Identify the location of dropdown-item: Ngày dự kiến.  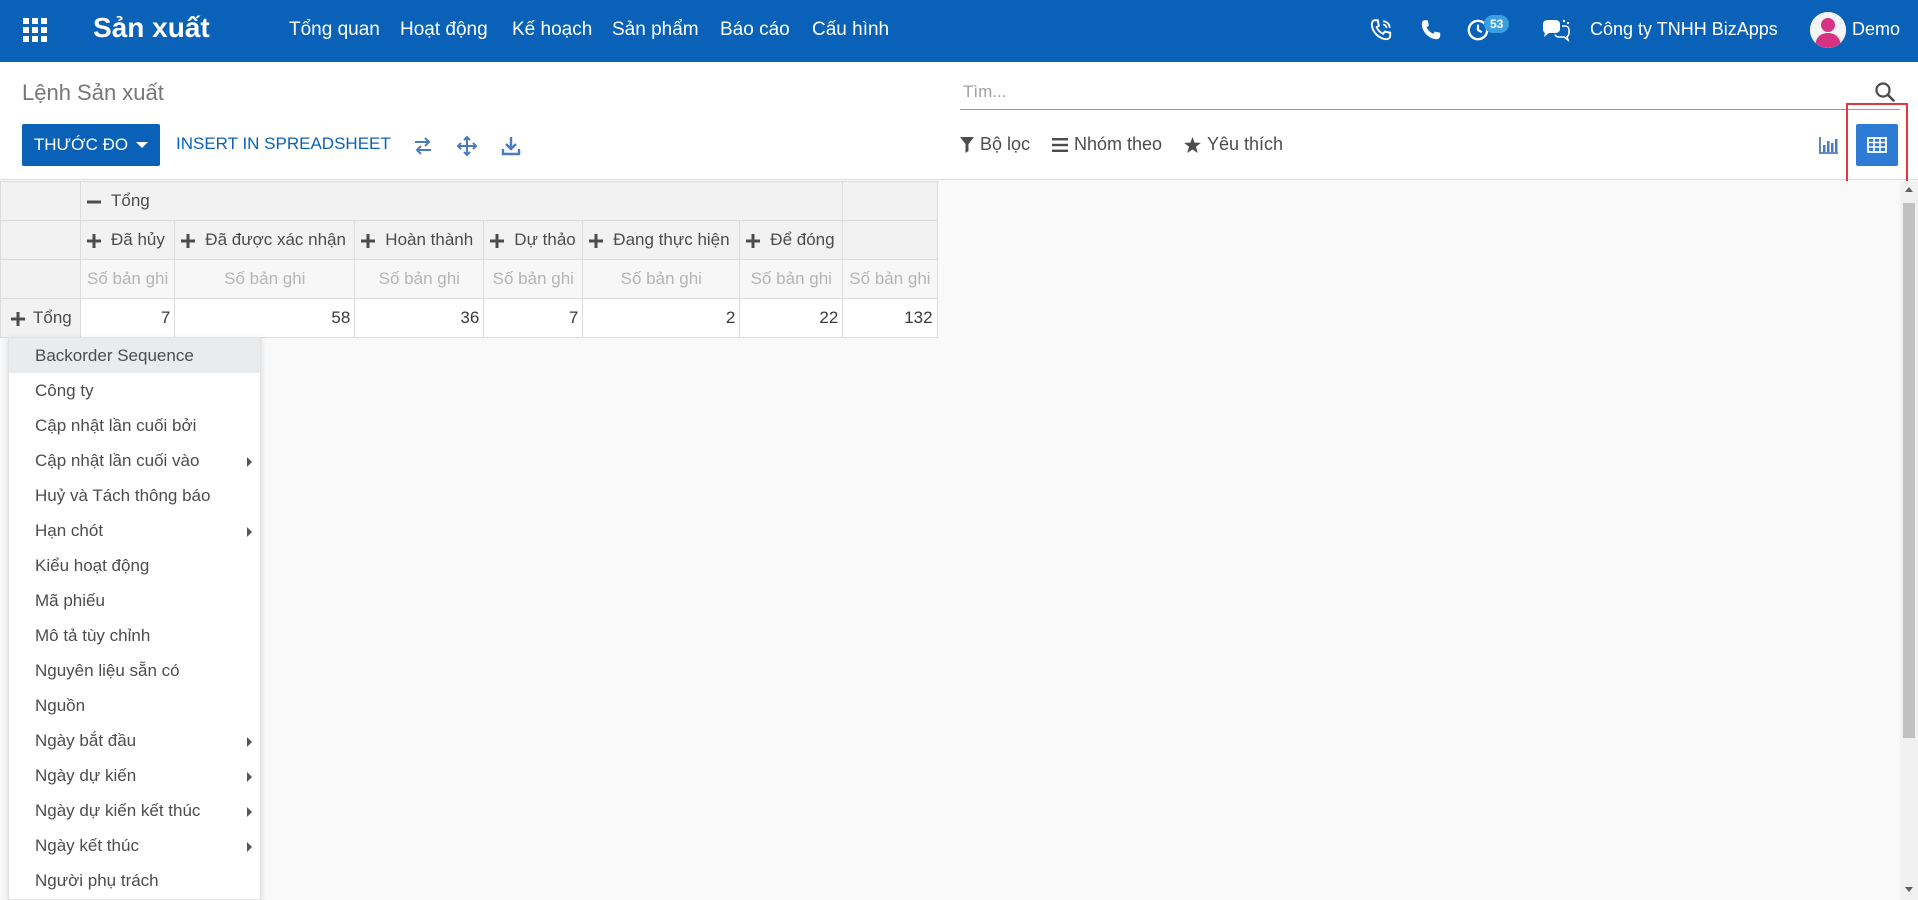
(134, 775).